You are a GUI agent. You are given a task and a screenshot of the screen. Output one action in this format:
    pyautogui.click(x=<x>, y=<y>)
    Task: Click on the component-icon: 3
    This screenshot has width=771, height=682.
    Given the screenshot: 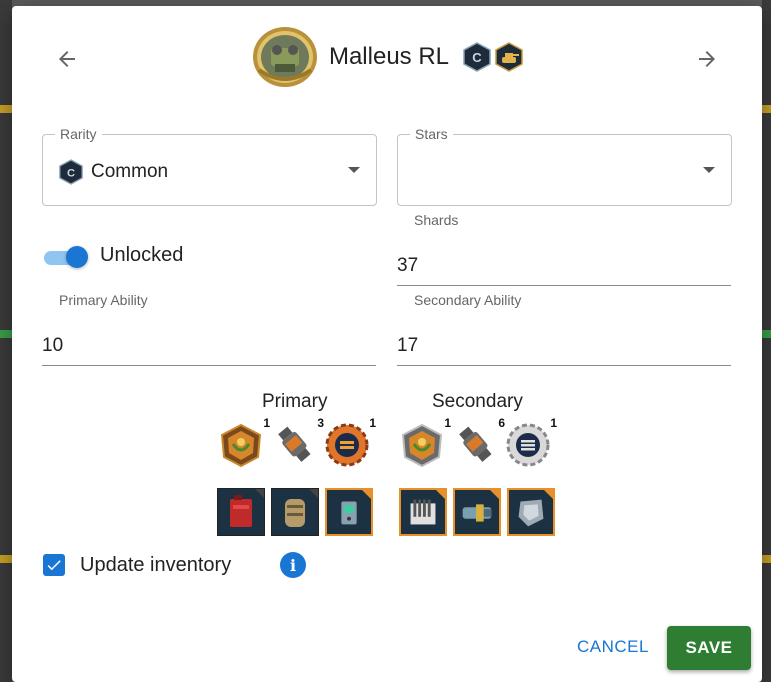 What is the action you would take?
    pyautogui.click(x=298, y=442)
    